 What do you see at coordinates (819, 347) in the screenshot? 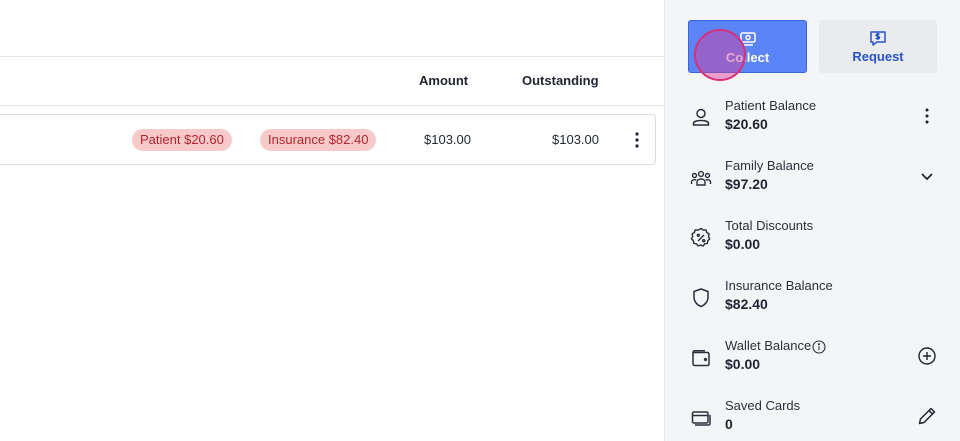
I see `info-icon` at bounding box center [819, 347].